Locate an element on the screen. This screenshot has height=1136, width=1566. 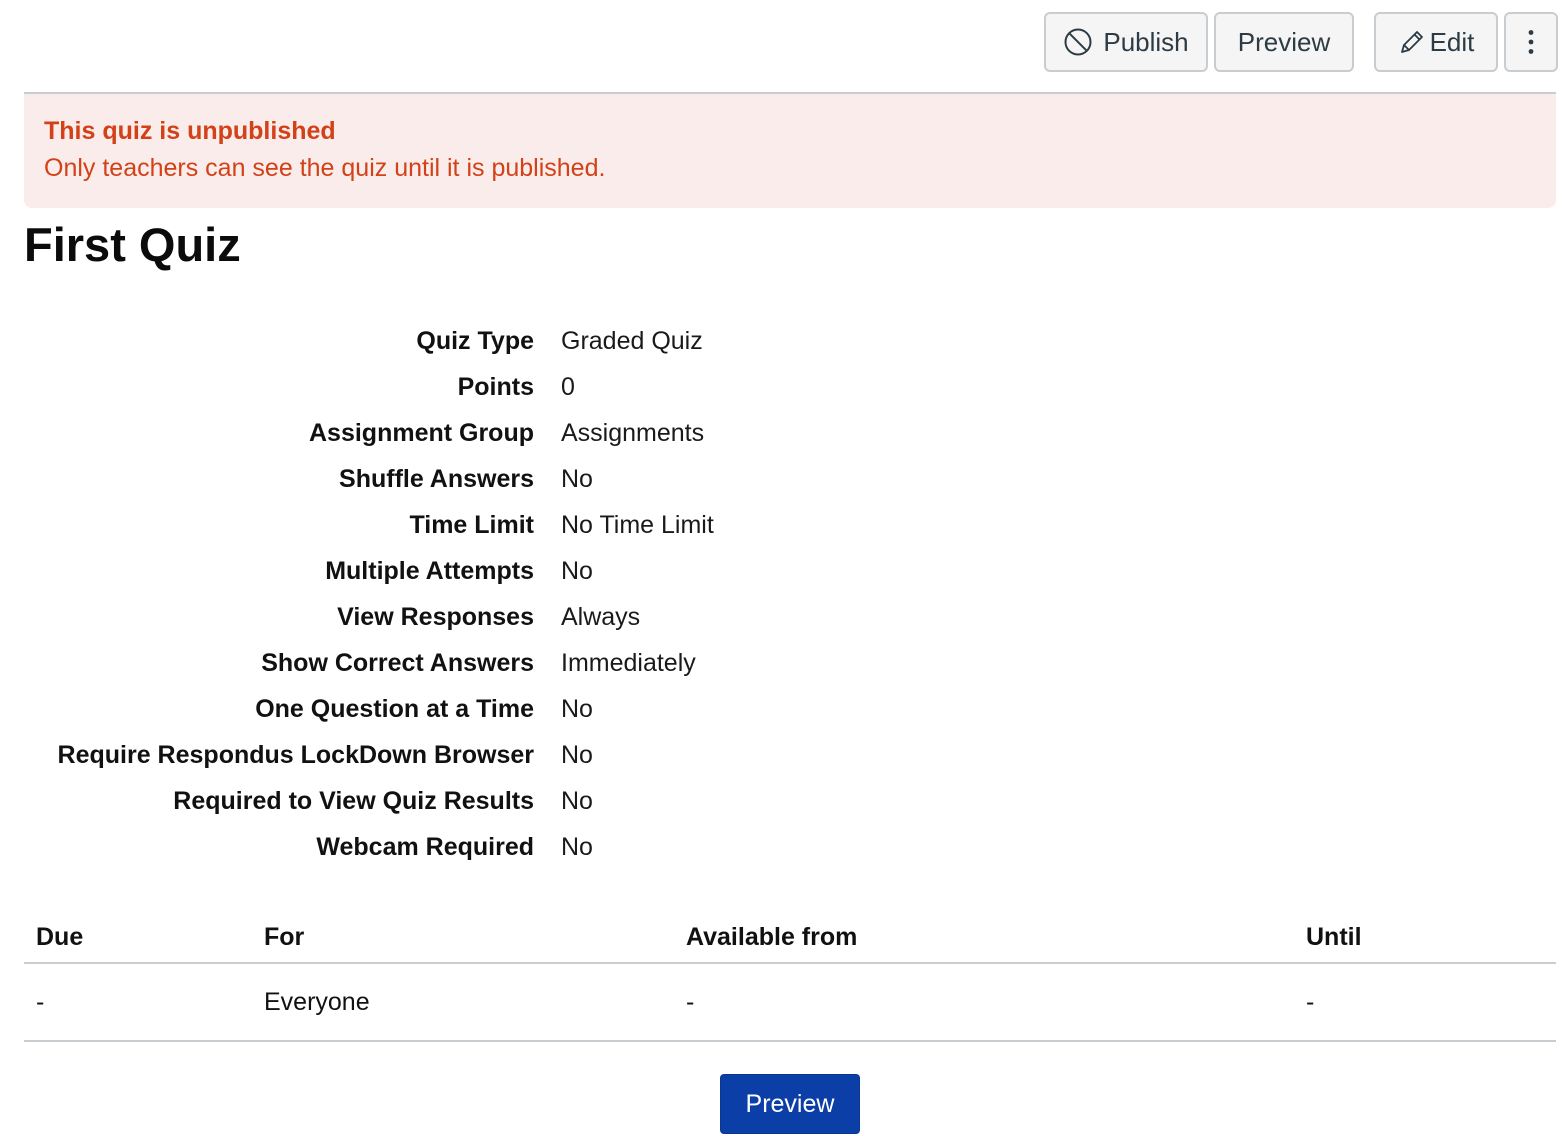
preview-button: Preview is located at coordinates (1284, 42).